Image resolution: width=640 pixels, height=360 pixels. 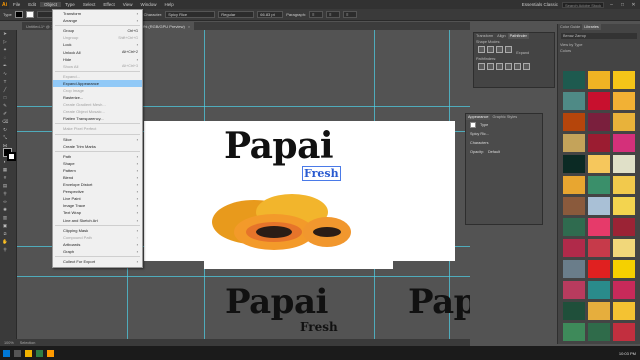 I want to click on menu-item-pattern: Pattern ›, so click(x=97, y=170).